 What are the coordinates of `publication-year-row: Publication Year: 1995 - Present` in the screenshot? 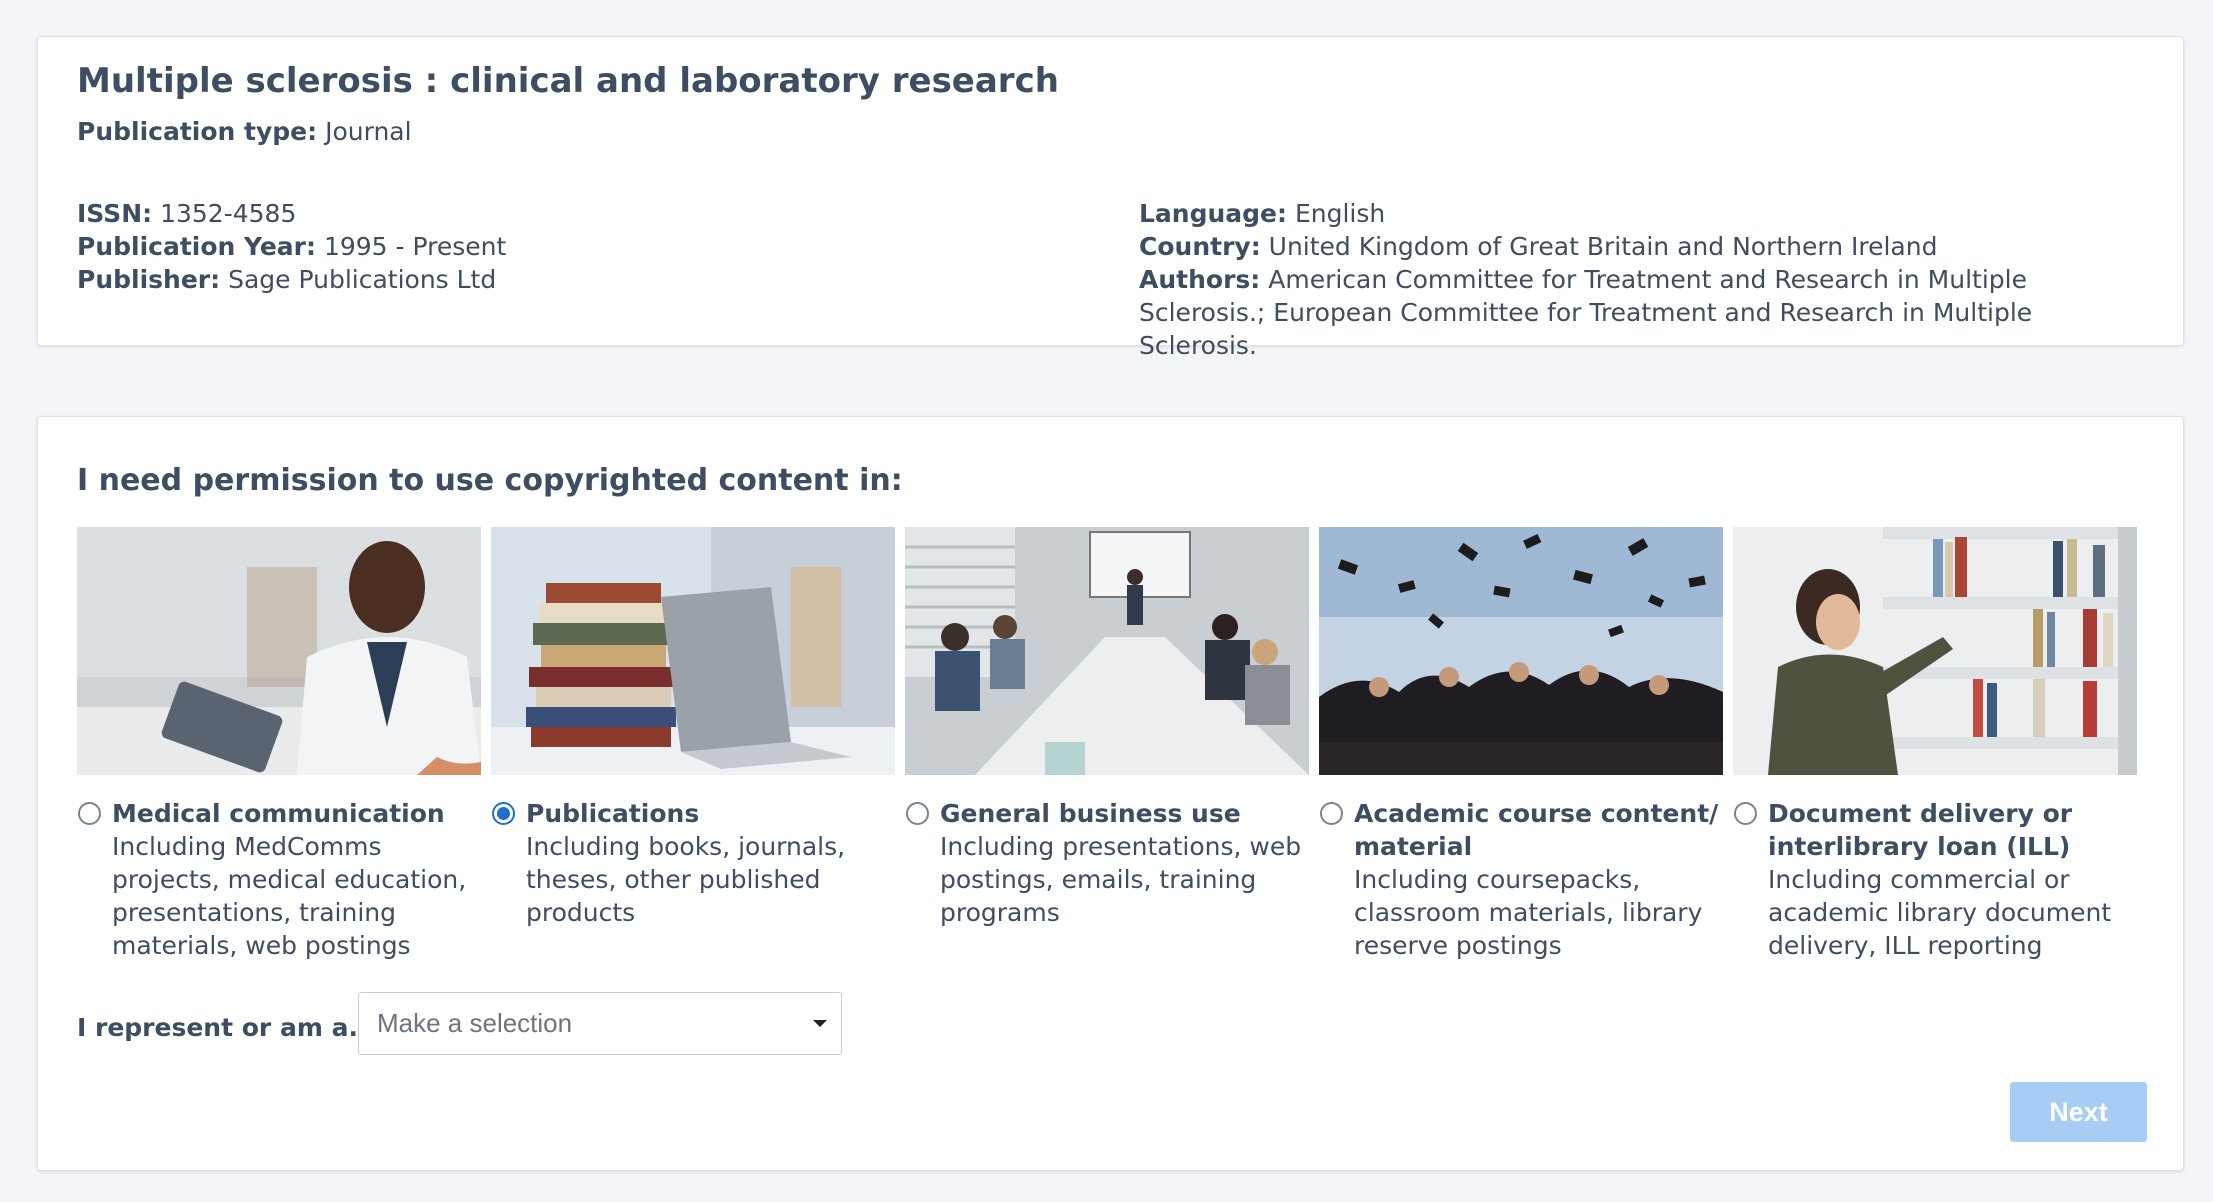 It's located at (527, 246).